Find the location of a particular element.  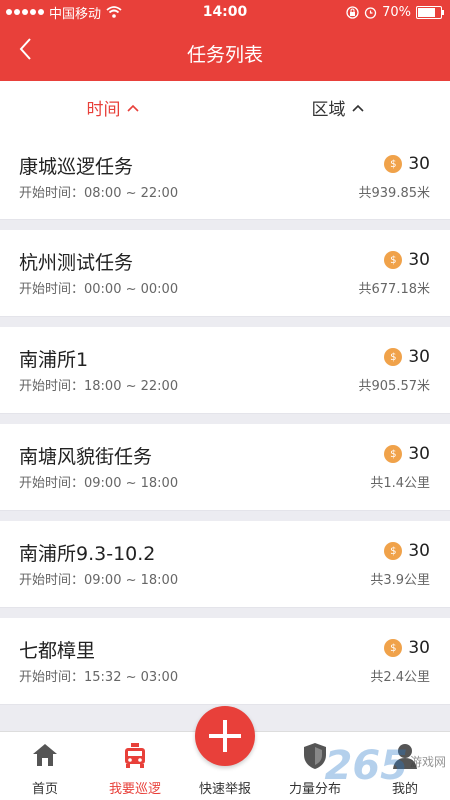

status-bar: 中国移动 14:00 70% is located at coordinates (225, 12).